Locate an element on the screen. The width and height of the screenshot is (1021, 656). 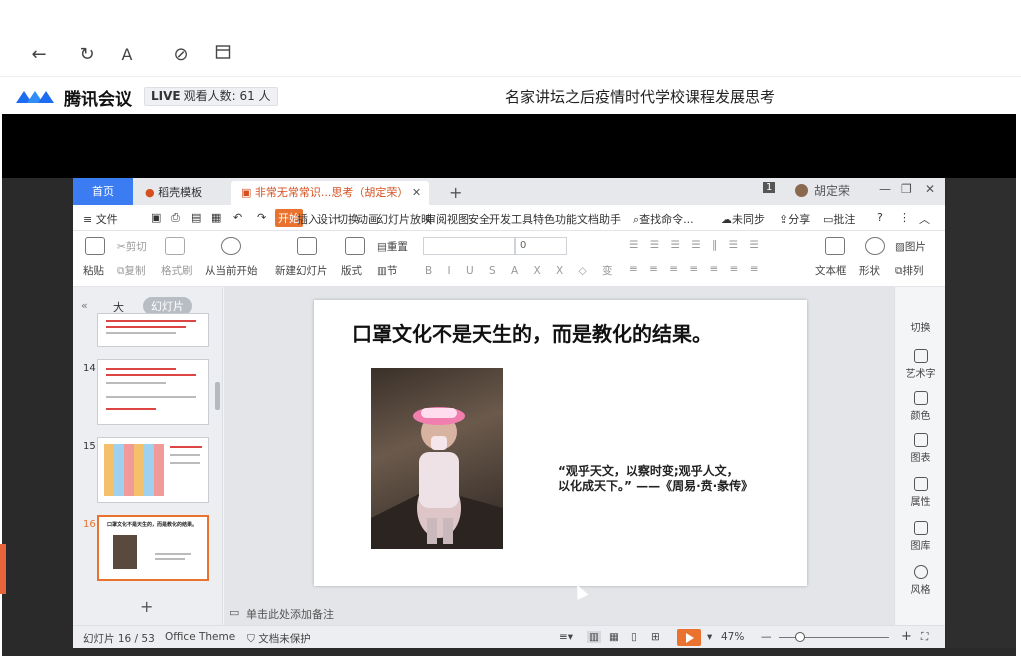
reset-button: ▤重置 is located at coordinates (392, 246).